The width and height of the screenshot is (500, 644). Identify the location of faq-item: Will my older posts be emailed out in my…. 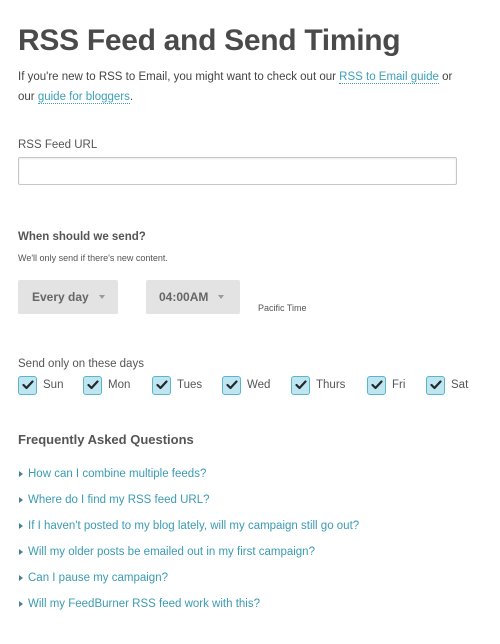
(189, 552).